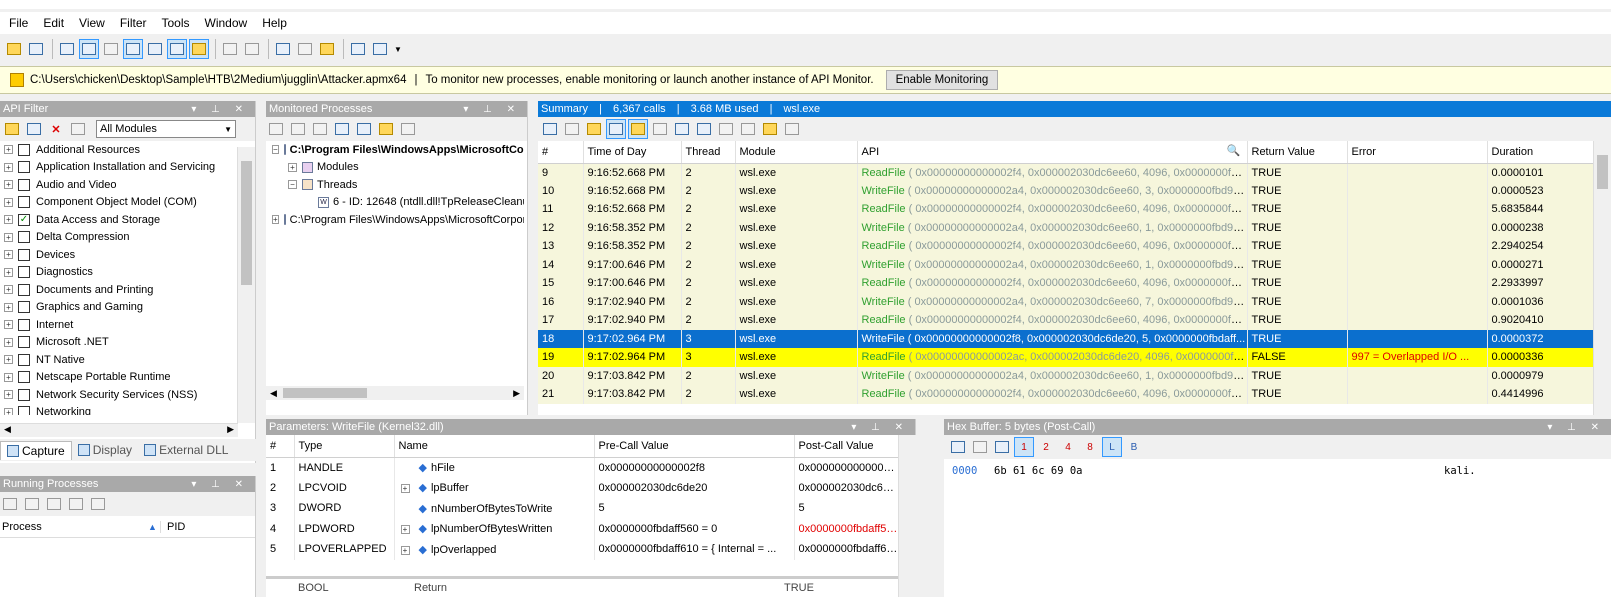  I want to click on find-icon, so click(572, 129).